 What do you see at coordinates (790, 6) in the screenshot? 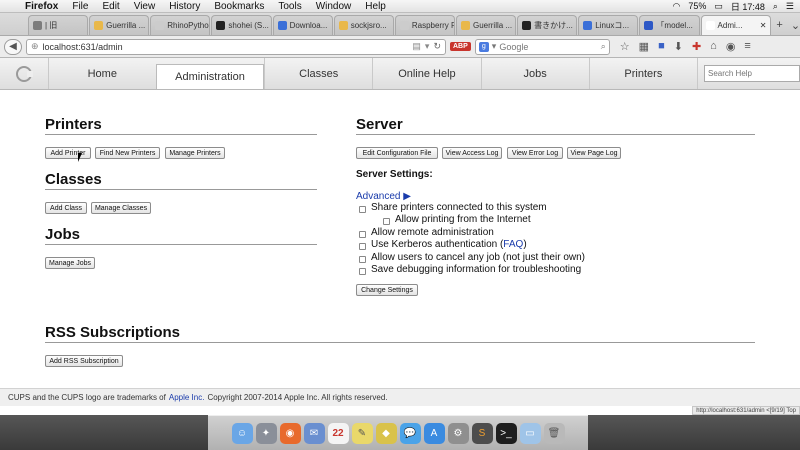
I see `notification-icon: ☰` at bounding box center [790, 6].